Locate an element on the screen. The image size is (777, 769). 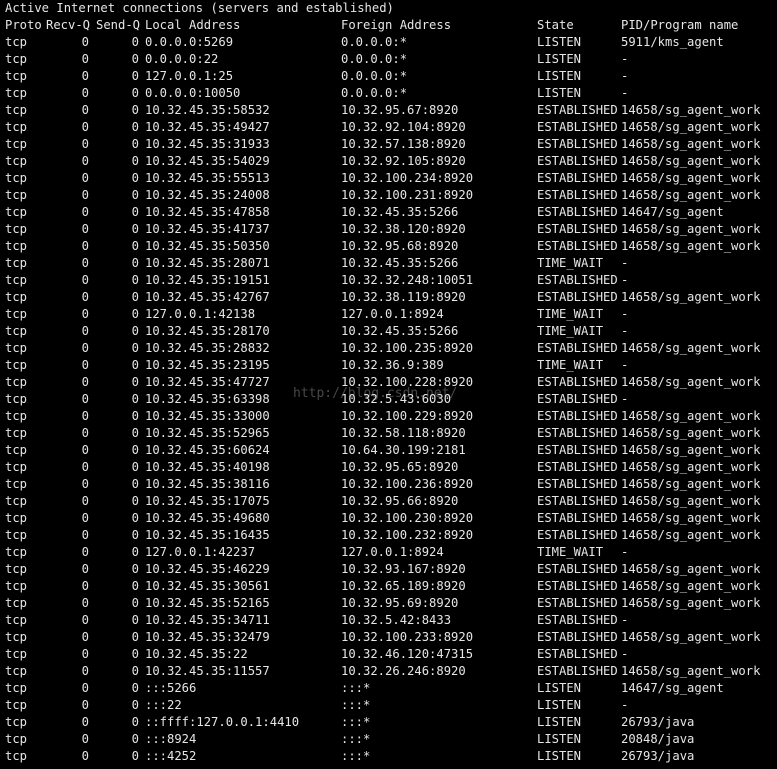
row-pid-program: 14647/sg_agent is located at coordinates (672, 212).